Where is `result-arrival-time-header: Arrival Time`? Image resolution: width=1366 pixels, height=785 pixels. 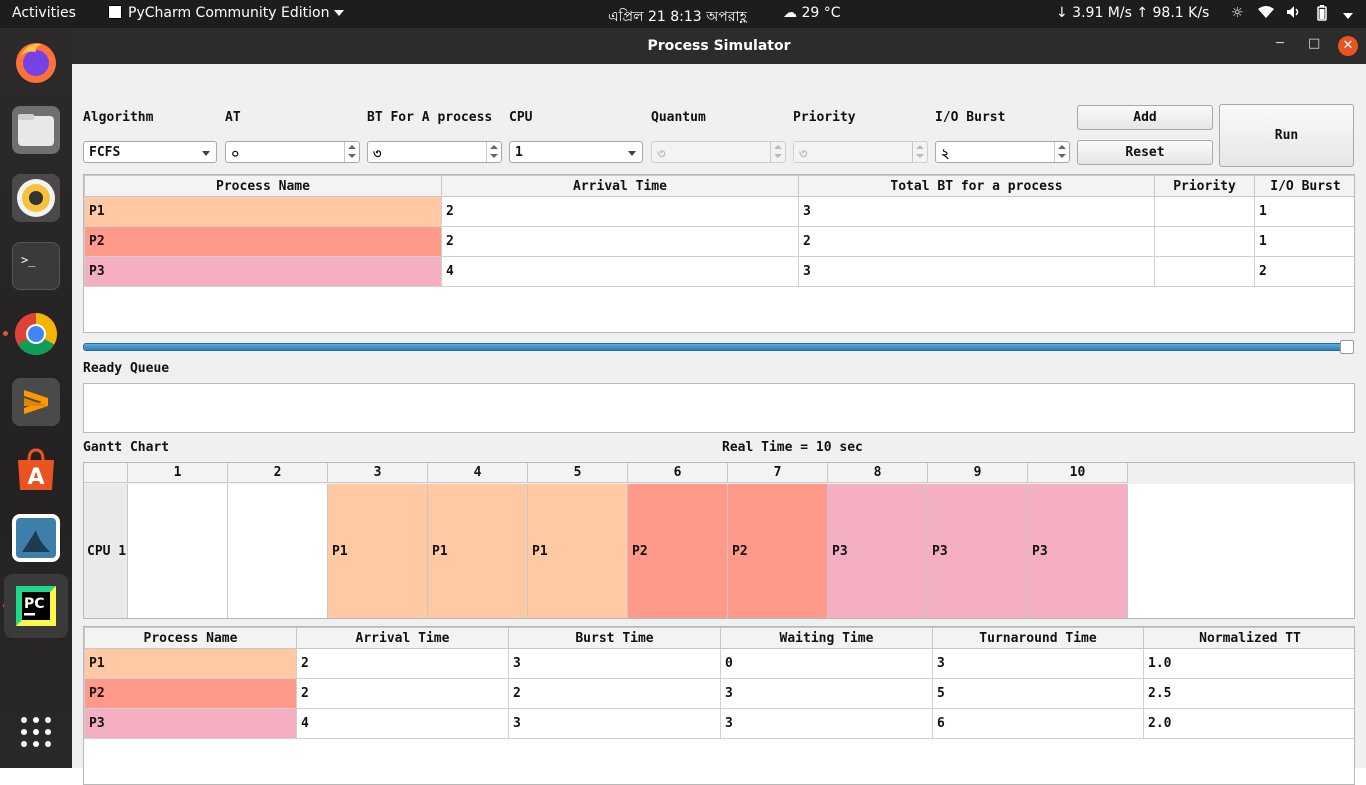 result-arrival-time-header: Arrival Time is located at coordinates (402, 638).